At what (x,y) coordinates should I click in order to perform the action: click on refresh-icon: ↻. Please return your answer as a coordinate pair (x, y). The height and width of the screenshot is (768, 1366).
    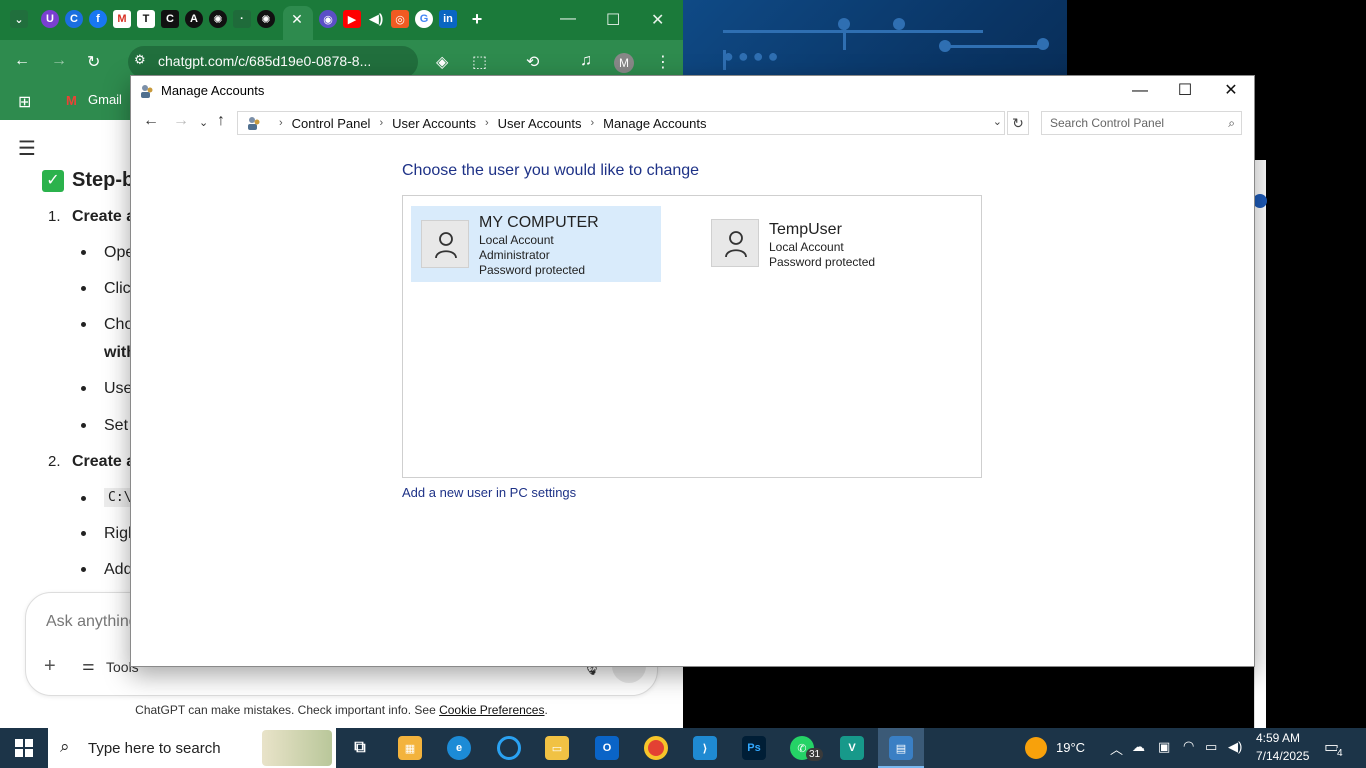
    Looking at the image, I should click on (1018, 123).